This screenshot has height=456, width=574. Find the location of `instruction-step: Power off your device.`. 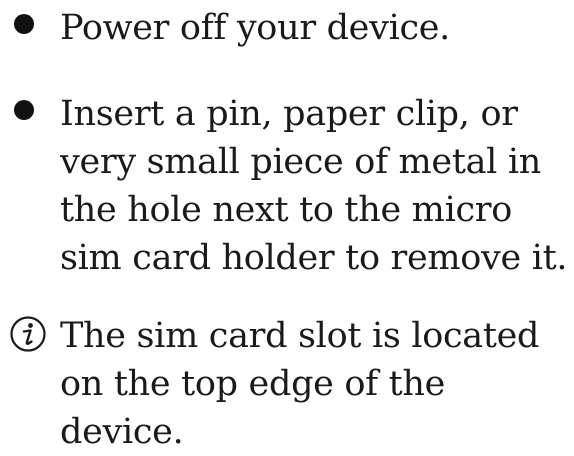

instruction-step: Power off your device. is located at coordinates (292, 28).